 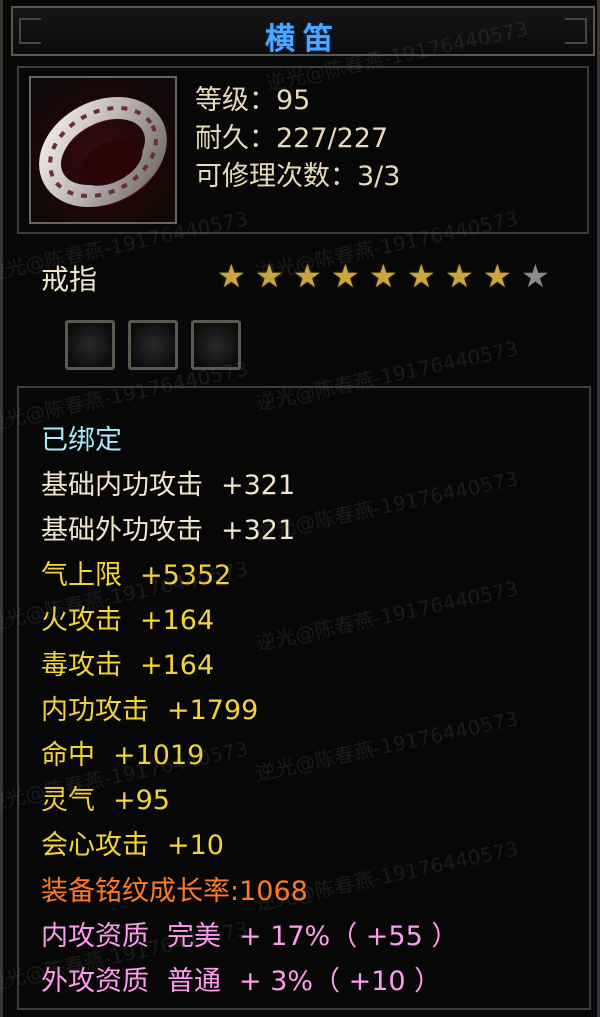 What do you see at coordinates (174, 891) in the screenshot?
I see `growth-rate: 装备铭纹成长率:1068` at bounding box center [174, 891].